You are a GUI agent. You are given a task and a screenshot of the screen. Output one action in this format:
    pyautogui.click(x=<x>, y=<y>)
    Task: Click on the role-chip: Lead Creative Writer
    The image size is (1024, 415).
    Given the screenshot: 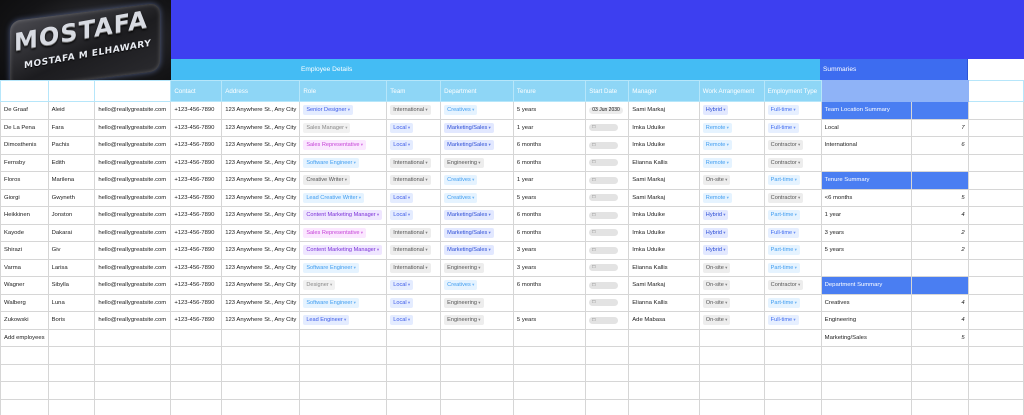 What is the action you would take?
    pyautogui.click(x=334, y=197)
    